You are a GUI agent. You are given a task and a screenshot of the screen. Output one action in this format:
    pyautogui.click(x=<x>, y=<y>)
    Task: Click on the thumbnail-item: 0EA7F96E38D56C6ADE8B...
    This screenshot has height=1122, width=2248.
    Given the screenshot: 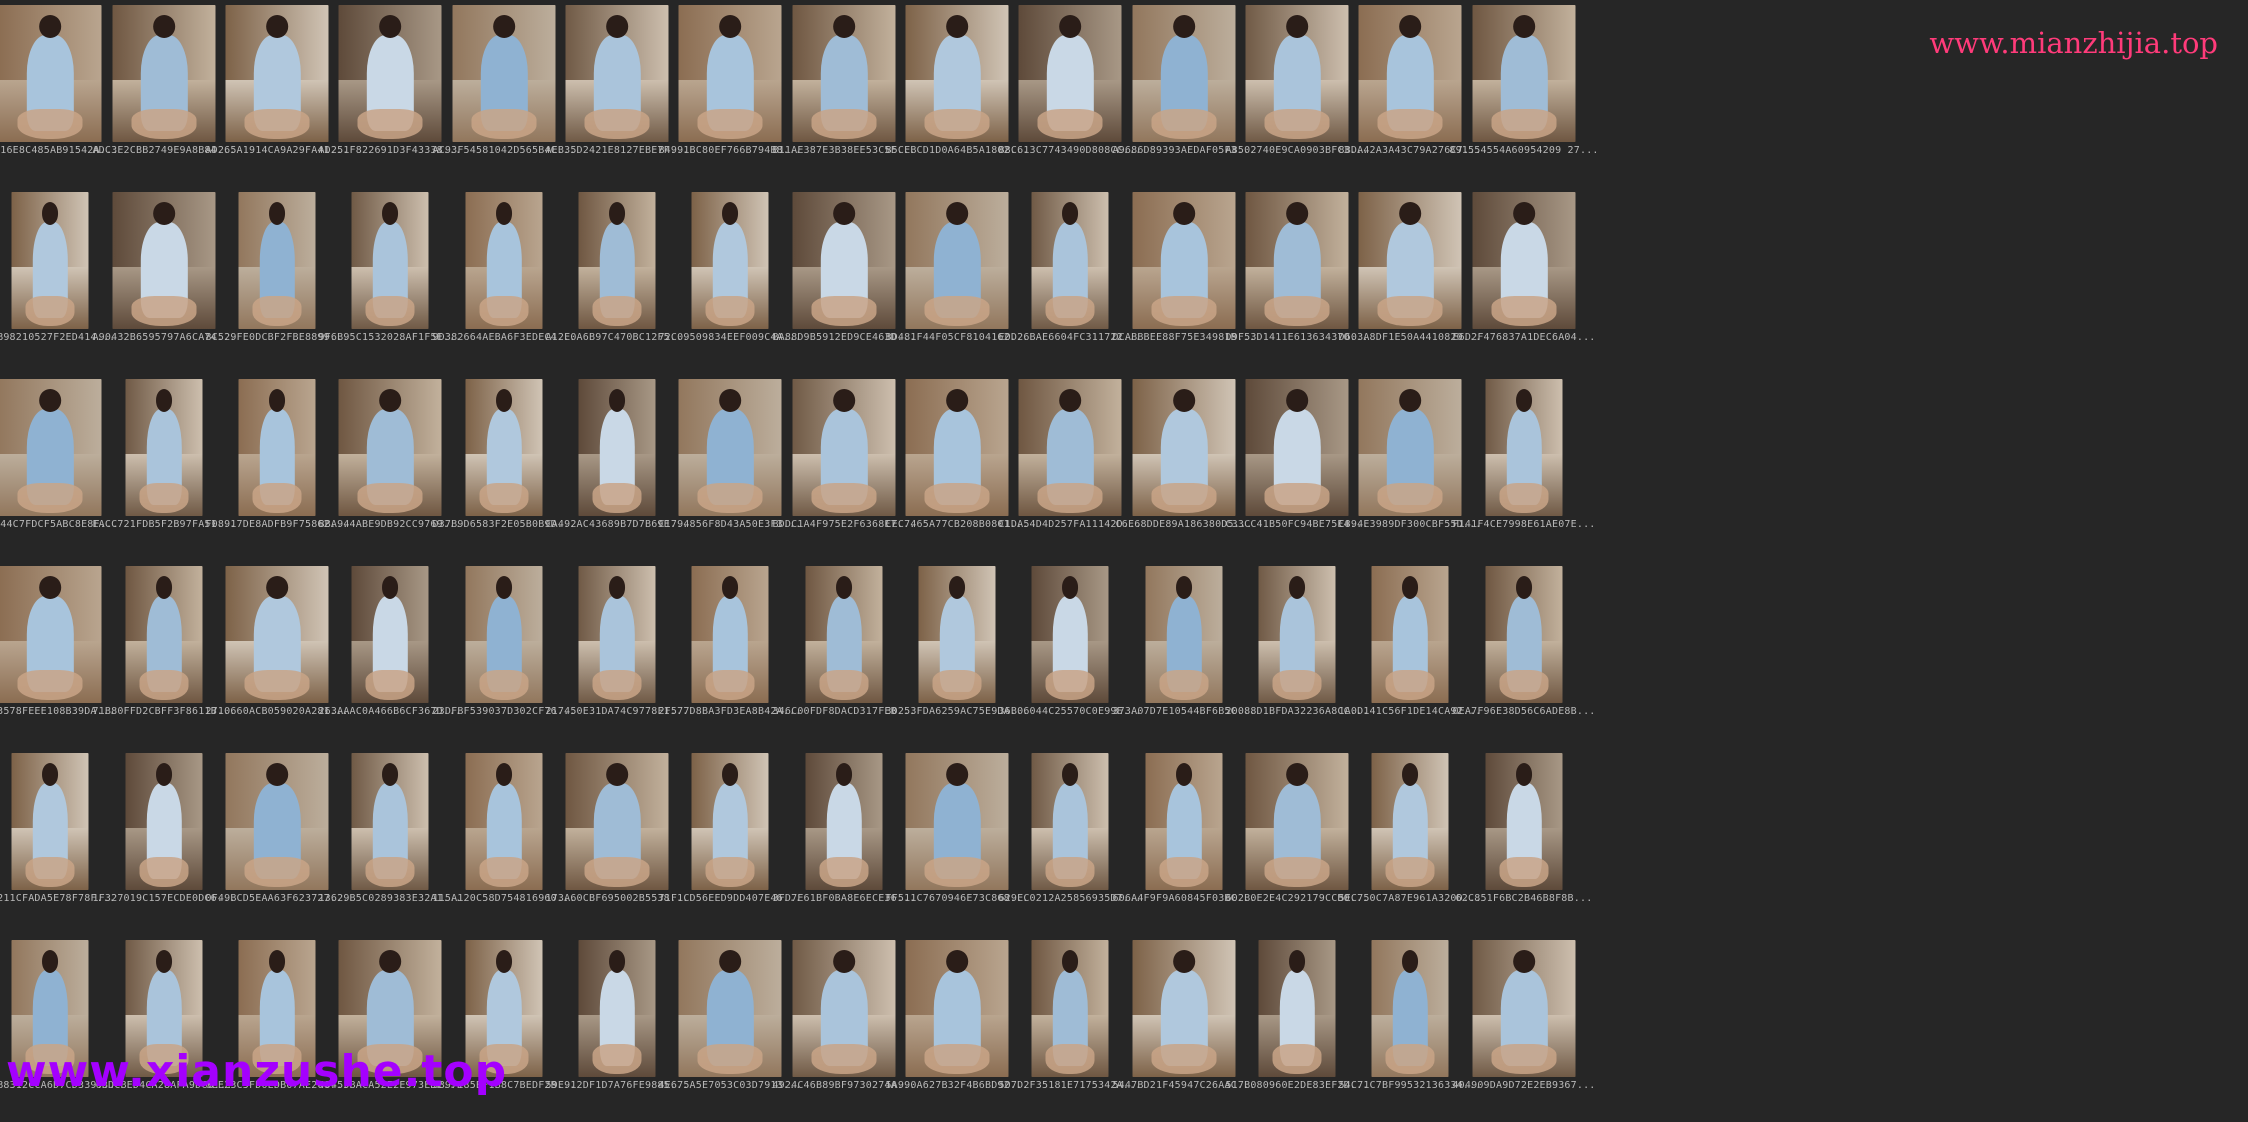 What is the action you would take?
    pyautogui.click(x=1524, y=654)
    